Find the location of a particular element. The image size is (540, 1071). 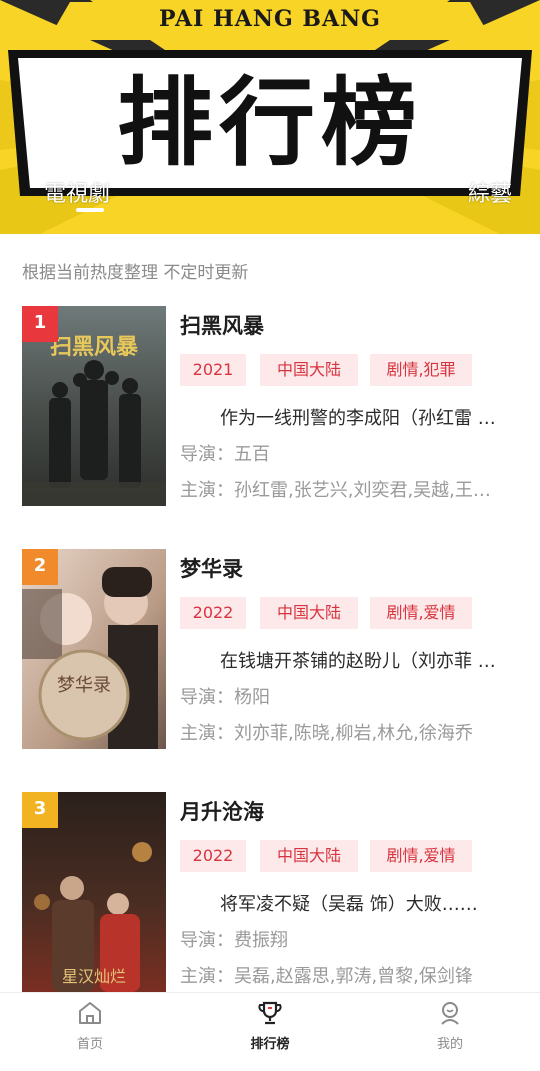

drama-director: 导演：杨阳 is located at coordinates (225, 697).